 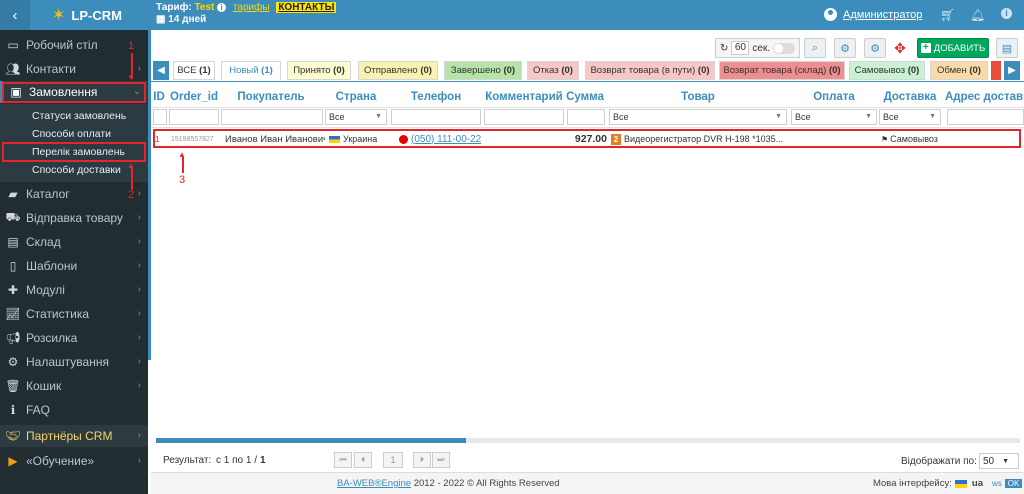 What do you see at coordinates (251, 70) in the screenshot?
I see `tab-new: Новый (1)` at bounding box center [251, 70].